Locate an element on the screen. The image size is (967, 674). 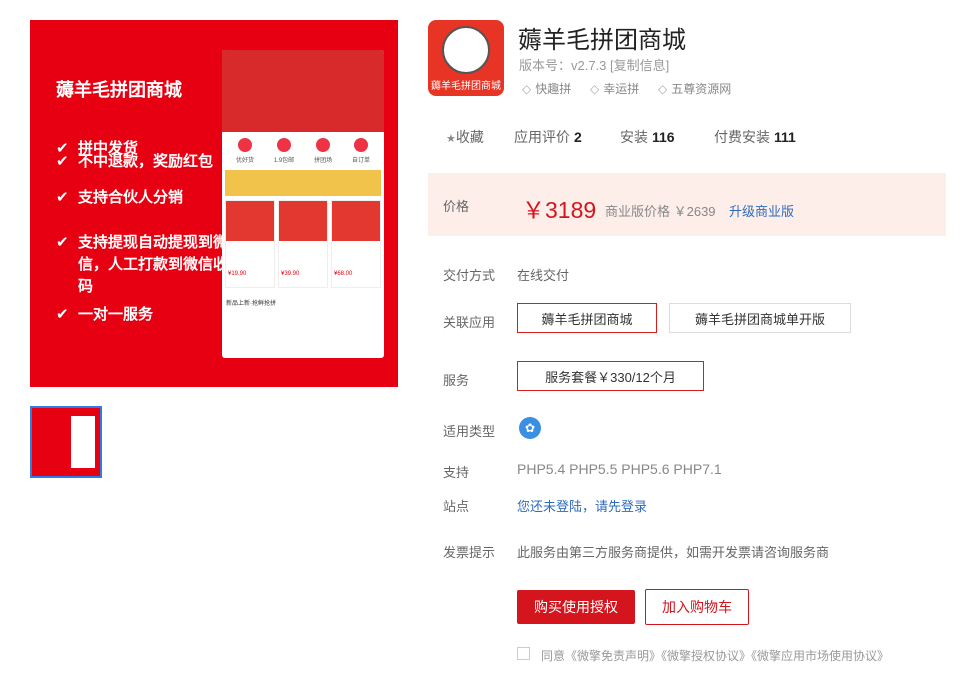
agree-checkbox is located at coordinates (523, 653).